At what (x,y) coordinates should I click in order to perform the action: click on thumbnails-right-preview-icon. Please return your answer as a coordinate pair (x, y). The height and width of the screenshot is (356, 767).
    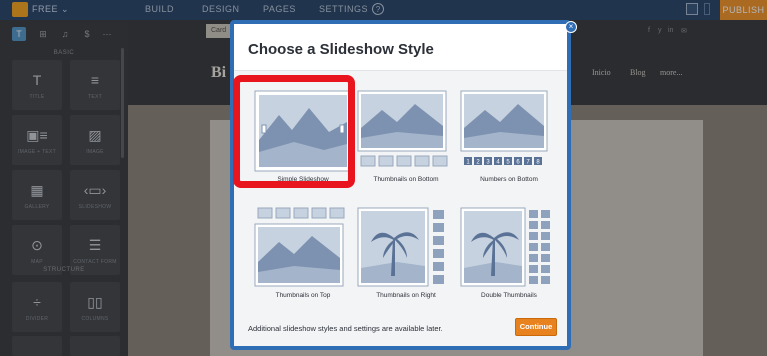
    Looking at the image, I should click on (400, 247).